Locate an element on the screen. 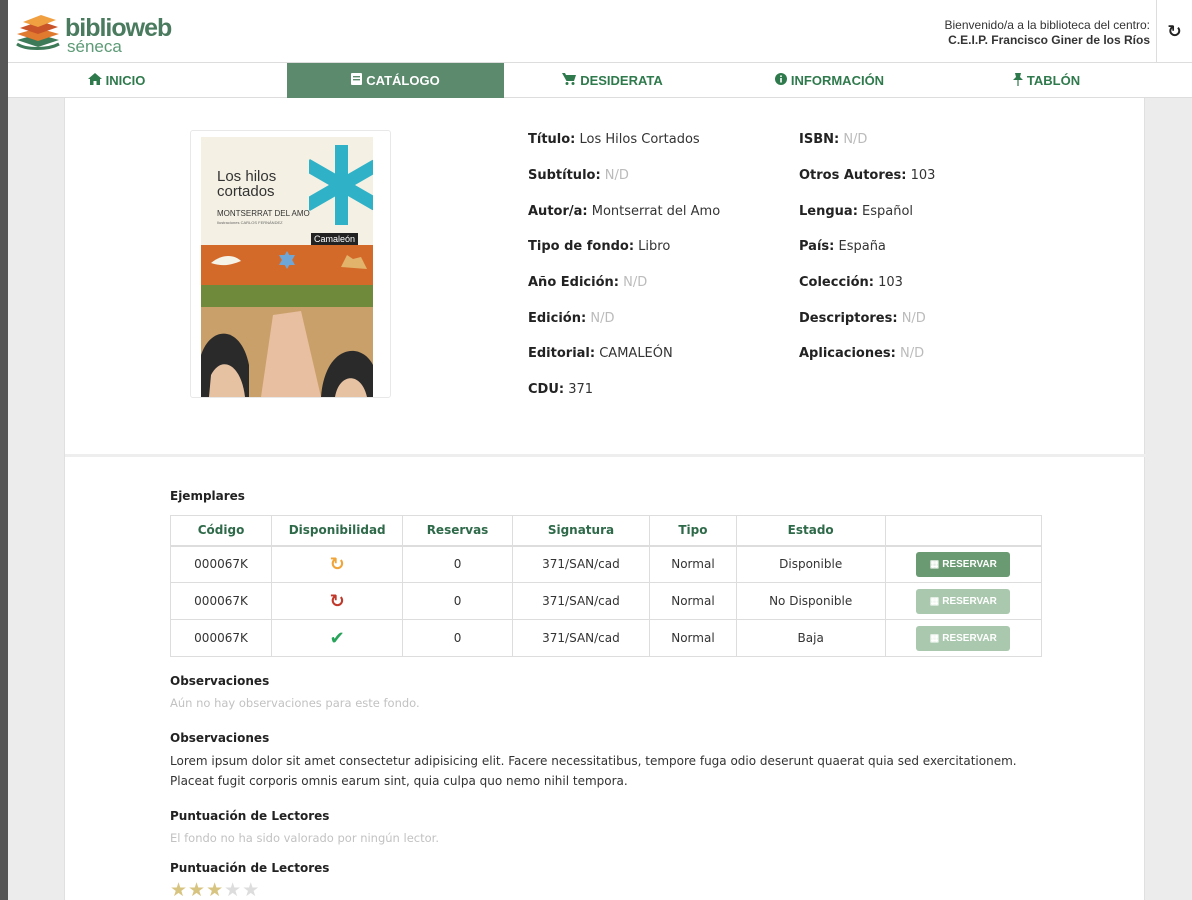 This screenshot has width=1192, height=900. nav-label: INICIO is located at coordinates (125, 80).